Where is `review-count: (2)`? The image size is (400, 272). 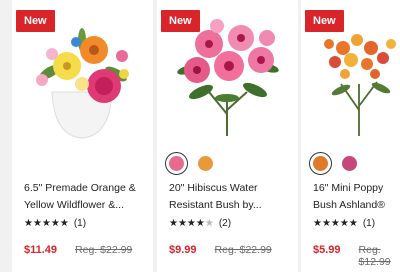
review-count: (2) is located at coordinates (225, 223).